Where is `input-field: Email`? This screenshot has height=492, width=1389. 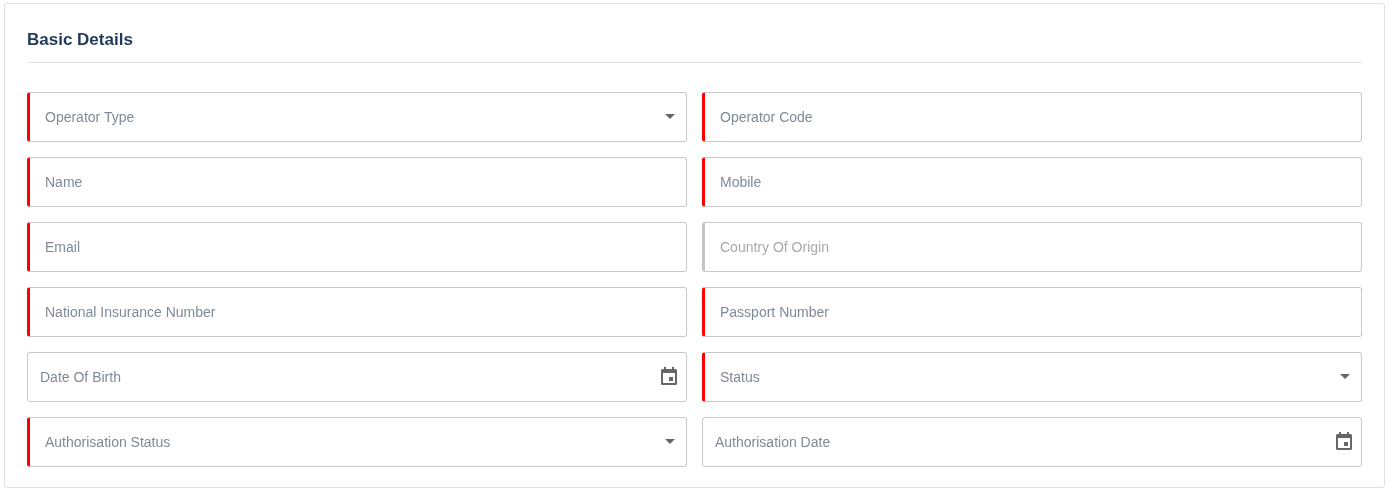
input-field: Email is located at coordinates (357, 247).